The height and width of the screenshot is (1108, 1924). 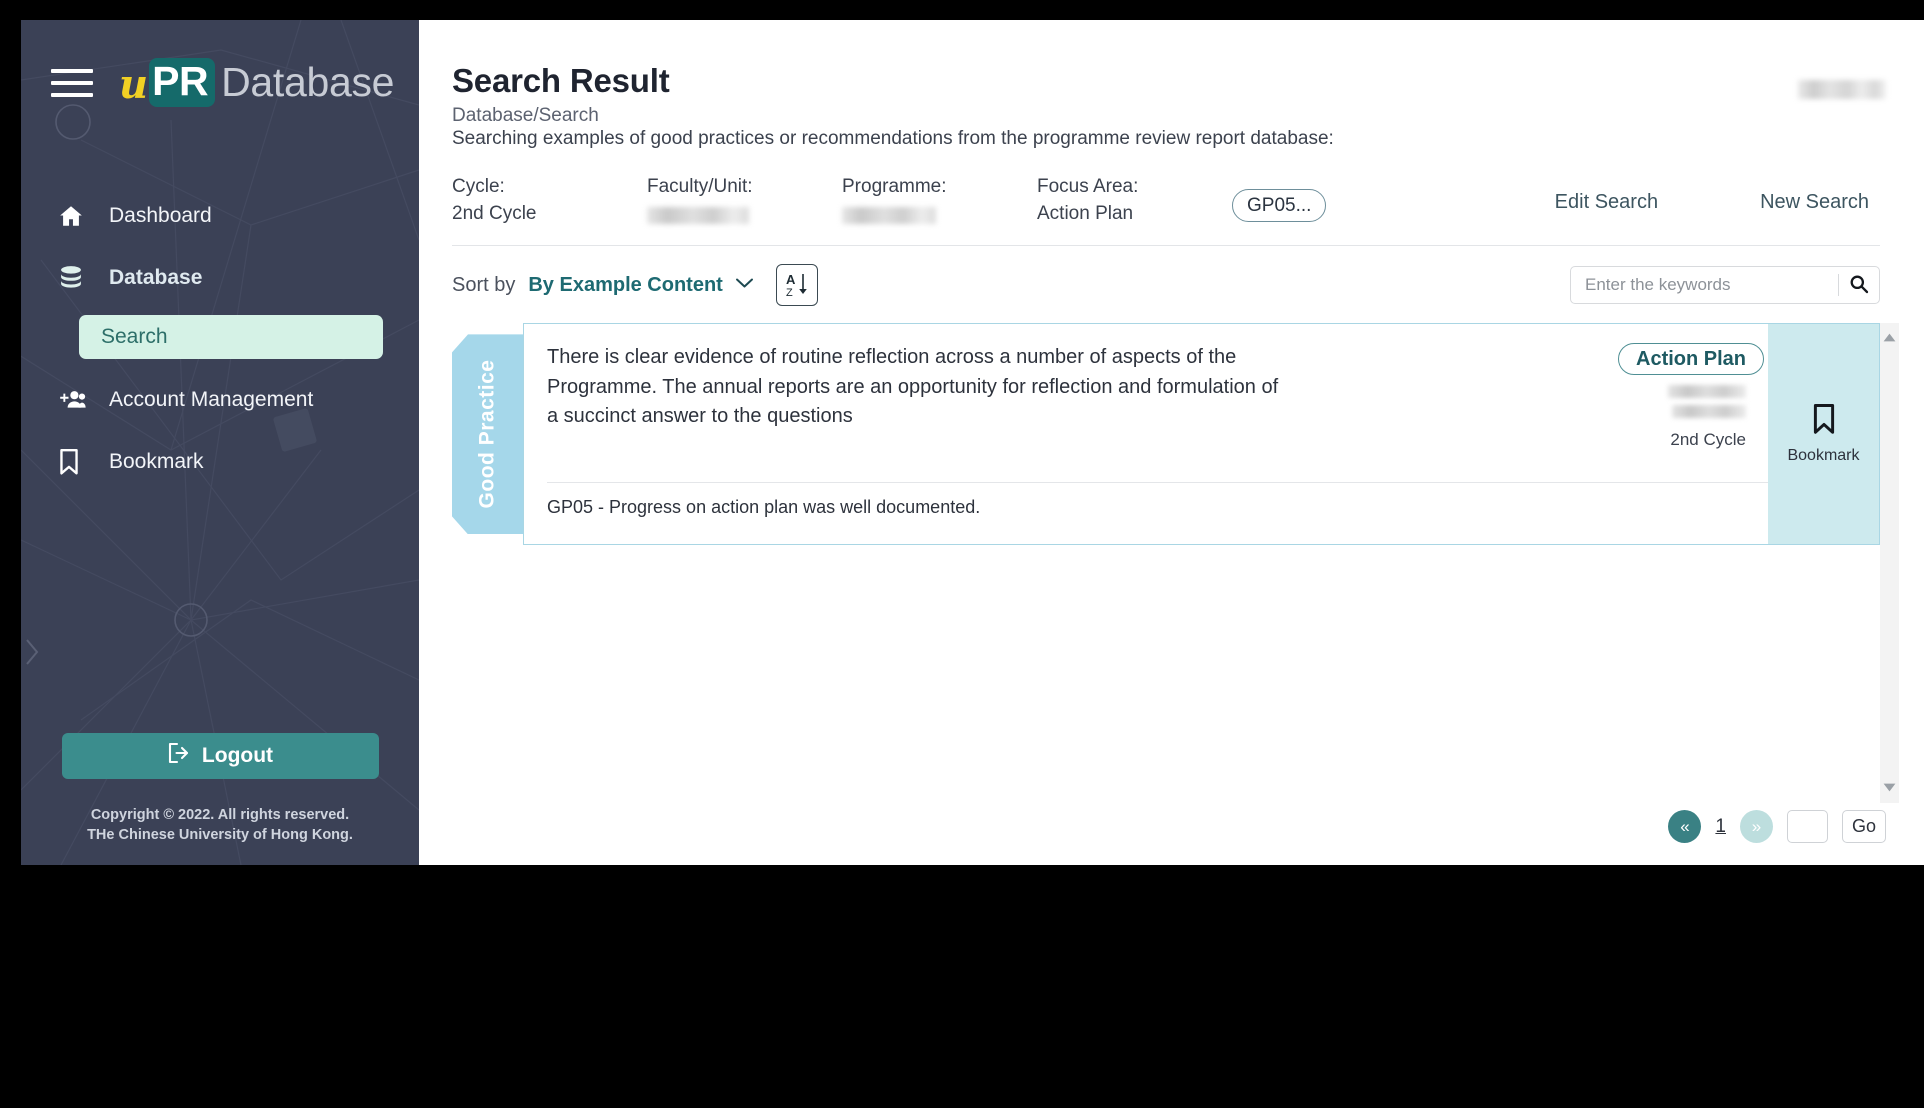 I want to click on header-actions: Edit Search New Search, so click(x=1655, y=194).